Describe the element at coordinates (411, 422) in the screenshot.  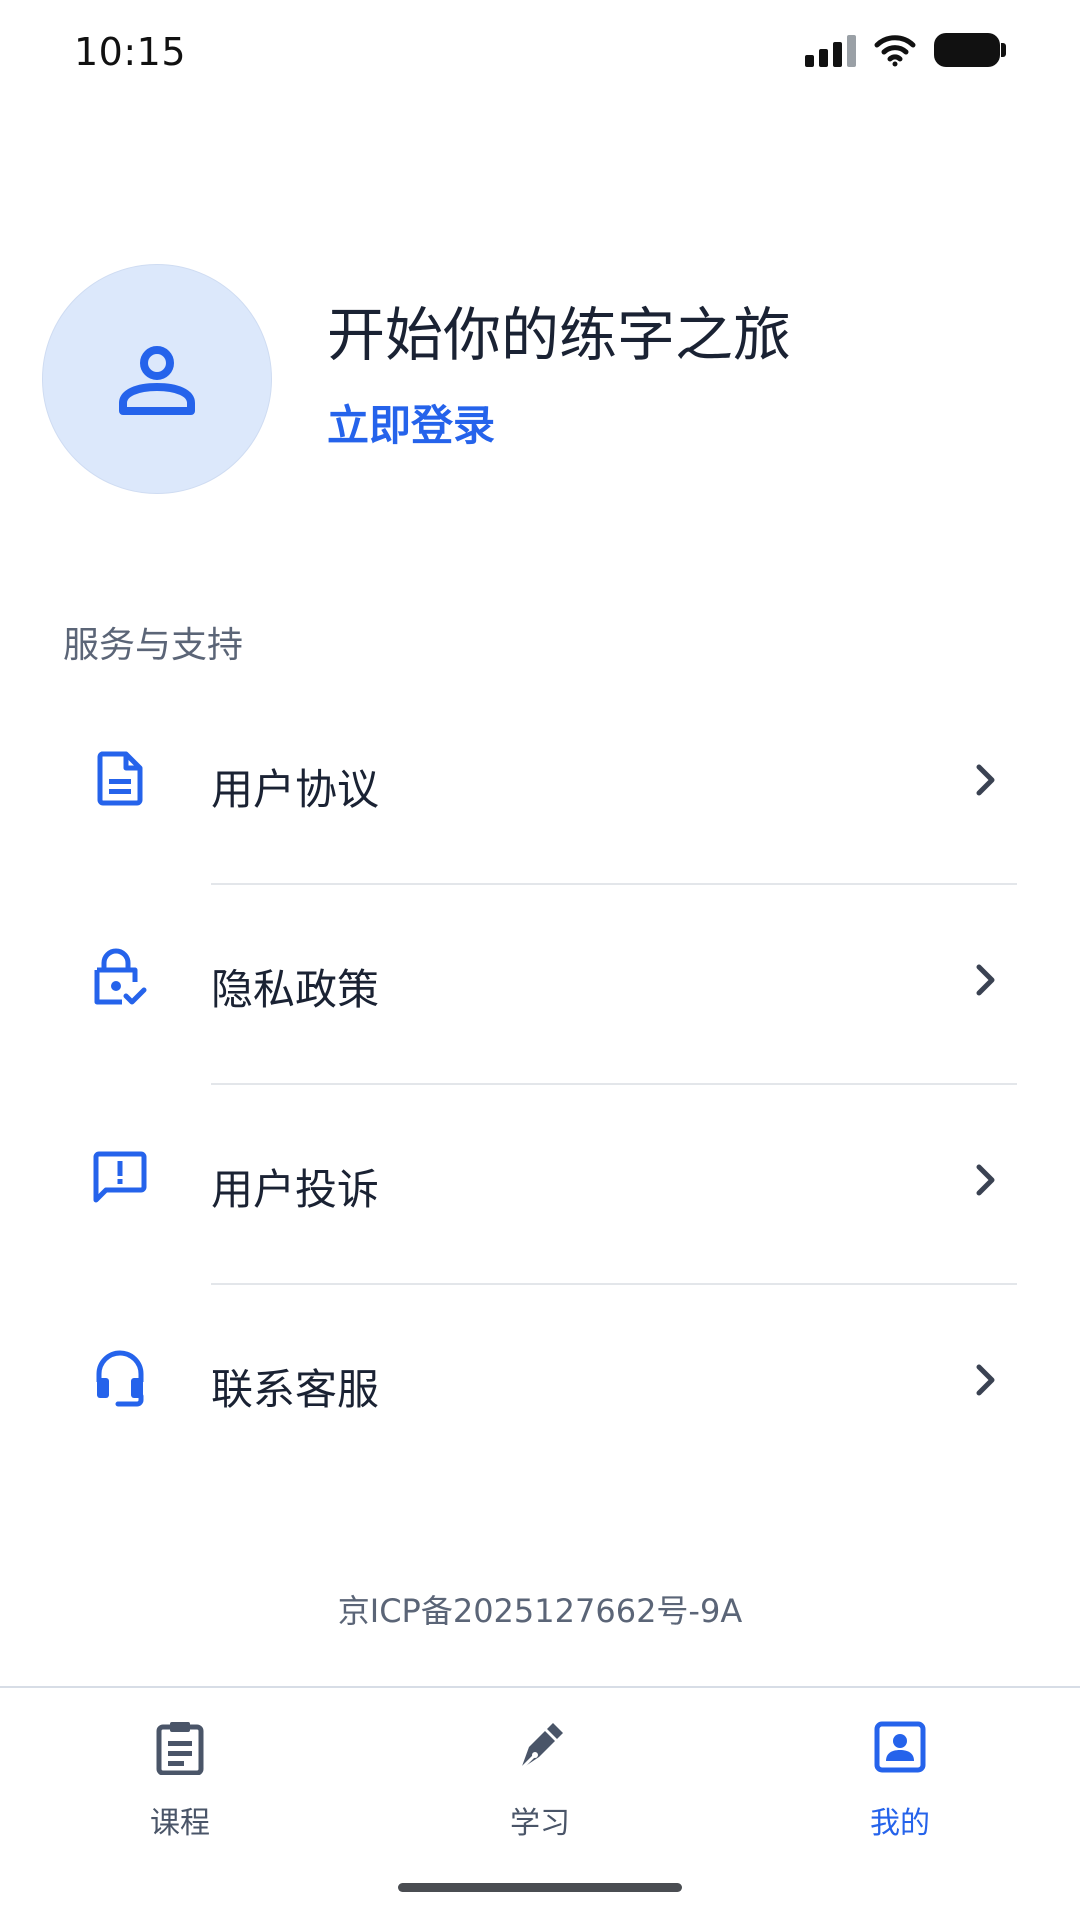
I see `login-link: 立即登录` at that location.